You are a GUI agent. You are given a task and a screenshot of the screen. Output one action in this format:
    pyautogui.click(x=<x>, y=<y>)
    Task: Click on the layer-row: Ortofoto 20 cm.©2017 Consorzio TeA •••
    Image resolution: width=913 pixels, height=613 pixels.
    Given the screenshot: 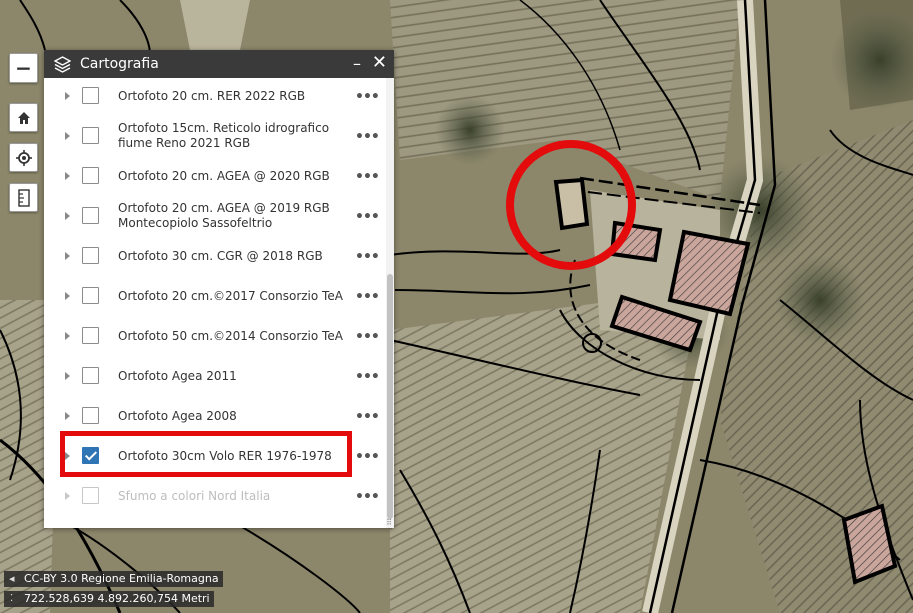 What is the action you would take?
    pyautogui.click(x=215, y=296)
    